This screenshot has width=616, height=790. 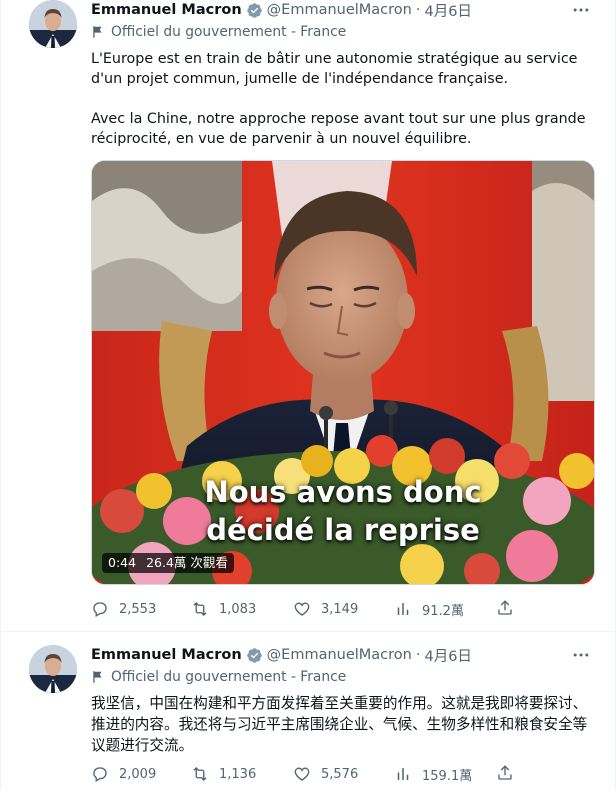 What do you see at coordinates (122, 562) in the screenshot?
I see `video-duration: 0:44` at bounding box center [122, 562].